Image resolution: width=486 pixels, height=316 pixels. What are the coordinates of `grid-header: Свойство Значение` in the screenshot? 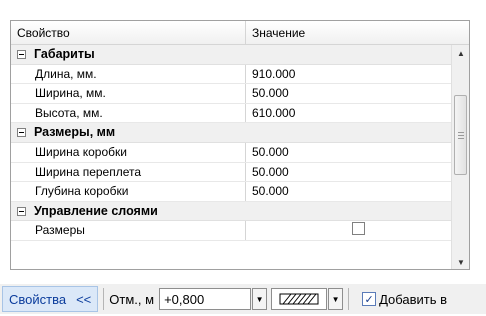 It's located at (240, 33).